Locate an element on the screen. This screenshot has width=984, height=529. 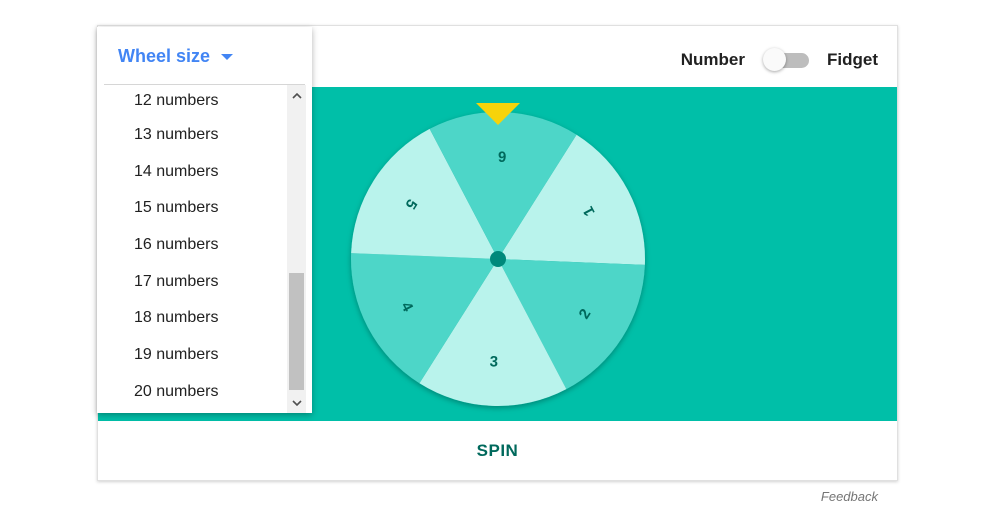
scrollbar-thumb is located at coordinates (296, 331).